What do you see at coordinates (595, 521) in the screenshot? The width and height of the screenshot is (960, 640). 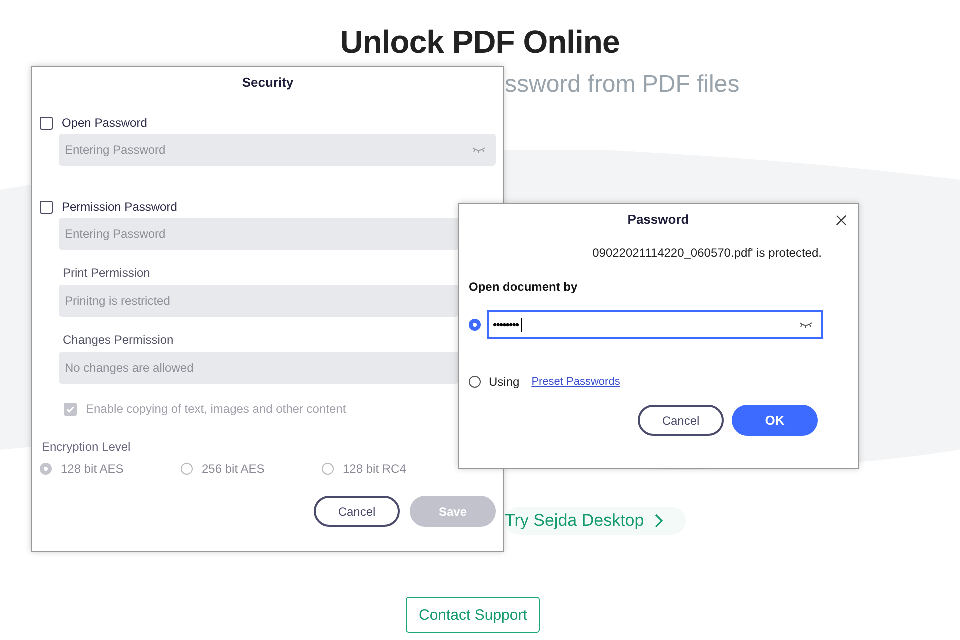 I see `desktop-link: Try Sejda Desktop` at bounding box center [595, 521].